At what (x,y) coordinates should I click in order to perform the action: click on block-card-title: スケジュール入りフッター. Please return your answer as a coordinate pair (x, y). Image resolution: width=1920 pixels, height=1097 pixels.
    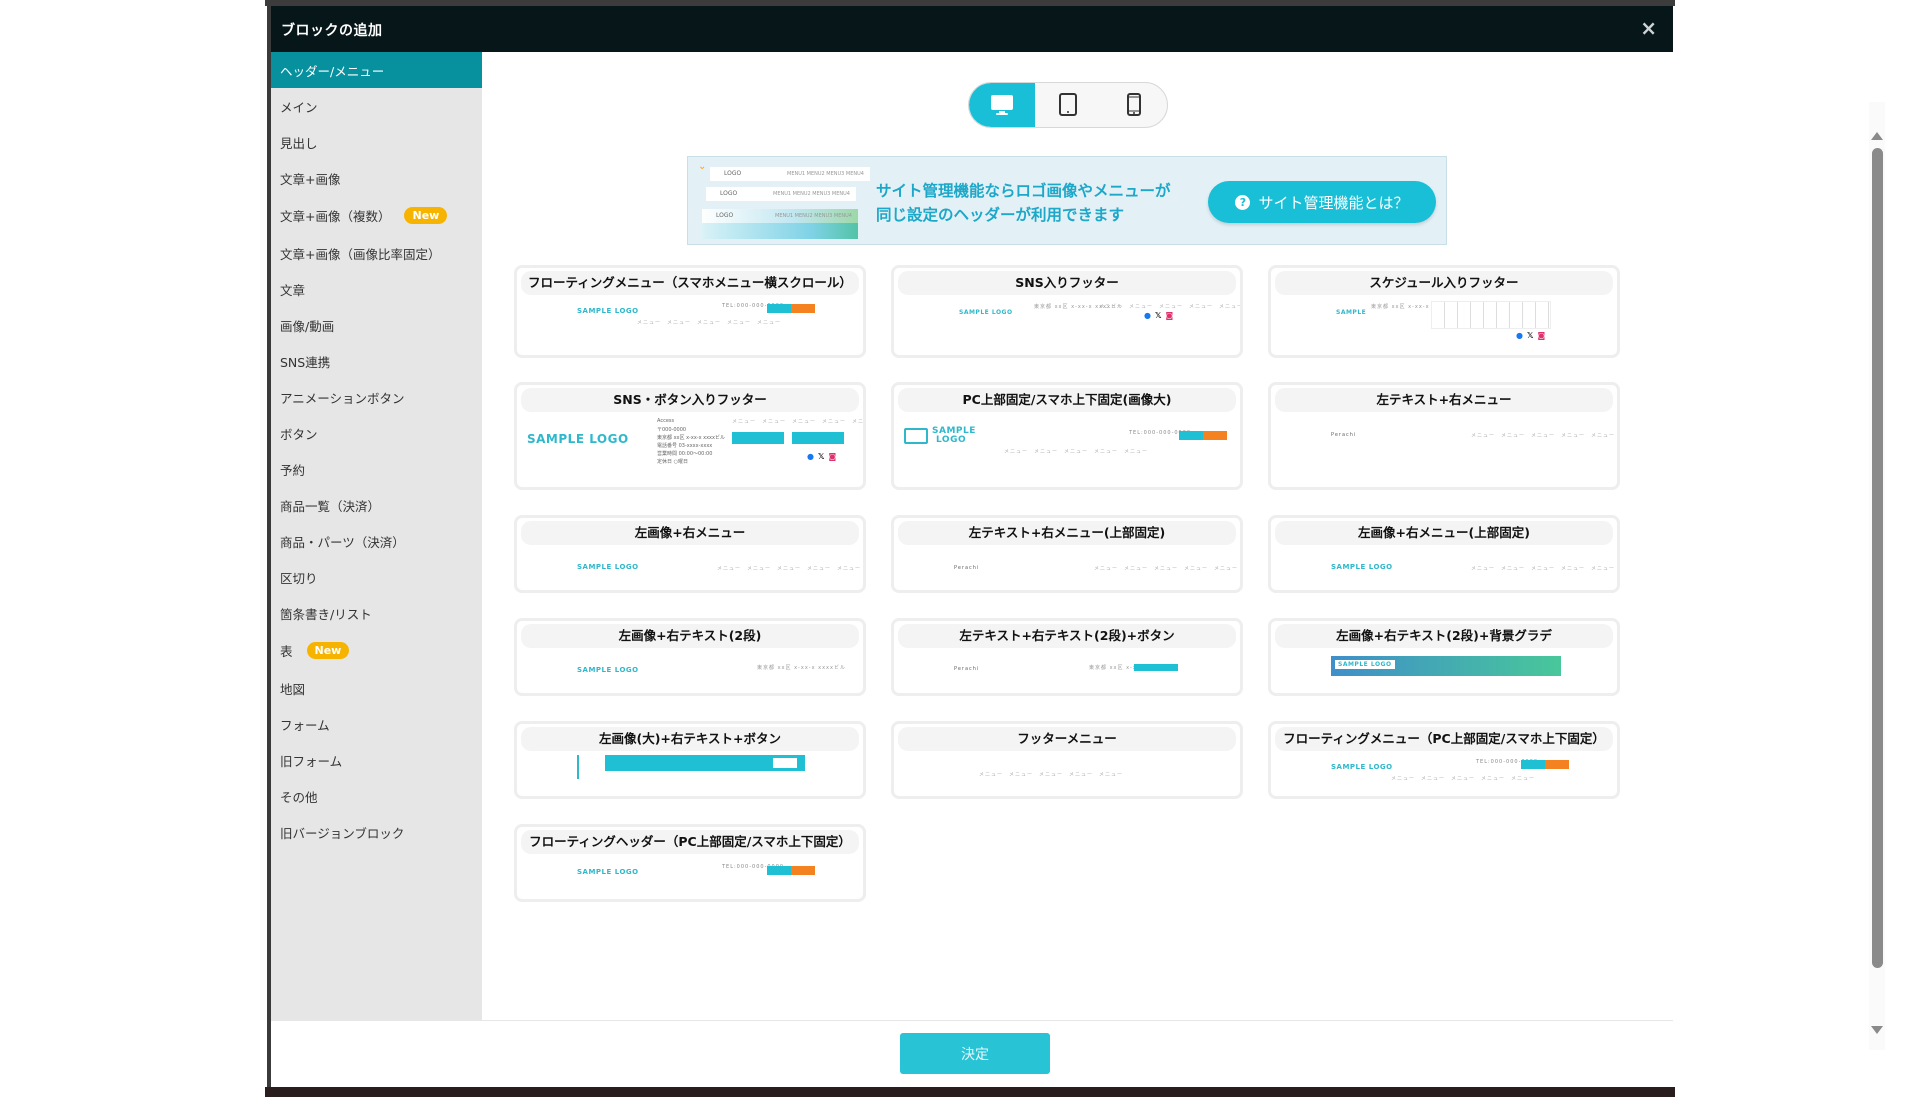
    Looking at the image, I should click on (1444, 283).